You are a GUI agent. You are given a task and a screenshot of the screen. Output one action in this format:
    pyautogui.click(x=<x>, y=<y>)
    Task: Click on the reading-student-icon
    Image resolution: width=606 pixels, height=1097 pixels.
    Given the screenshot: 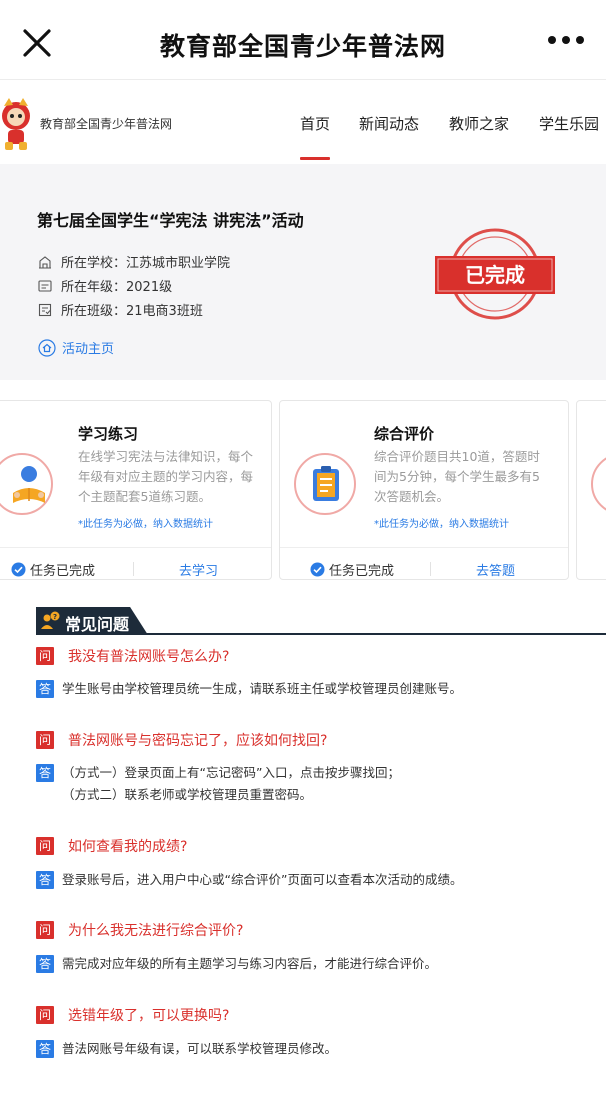 What is the action you would take?
    pyautogui.click(x=26, y=484)
    